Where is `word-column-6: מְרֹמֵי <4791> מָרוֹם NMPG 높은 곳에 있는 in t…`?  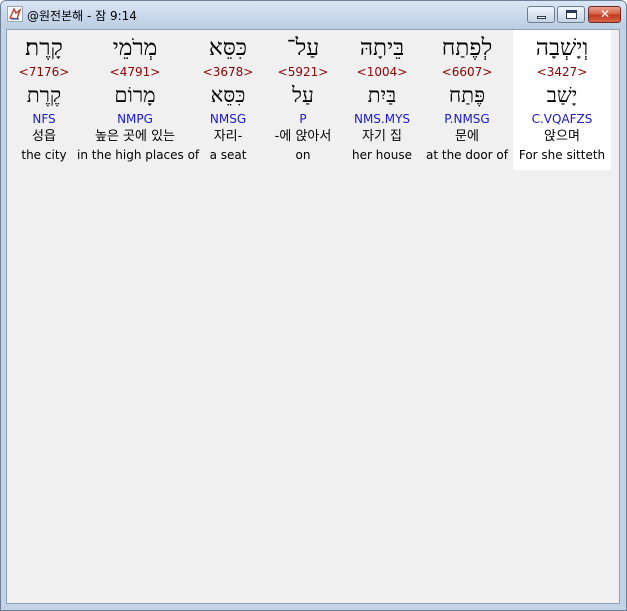 word-column-6: מְרֹמֵי <4791> מָרוֹם NMPG 높은 곳에 있는 in t… is located at coordinates (138, 100).